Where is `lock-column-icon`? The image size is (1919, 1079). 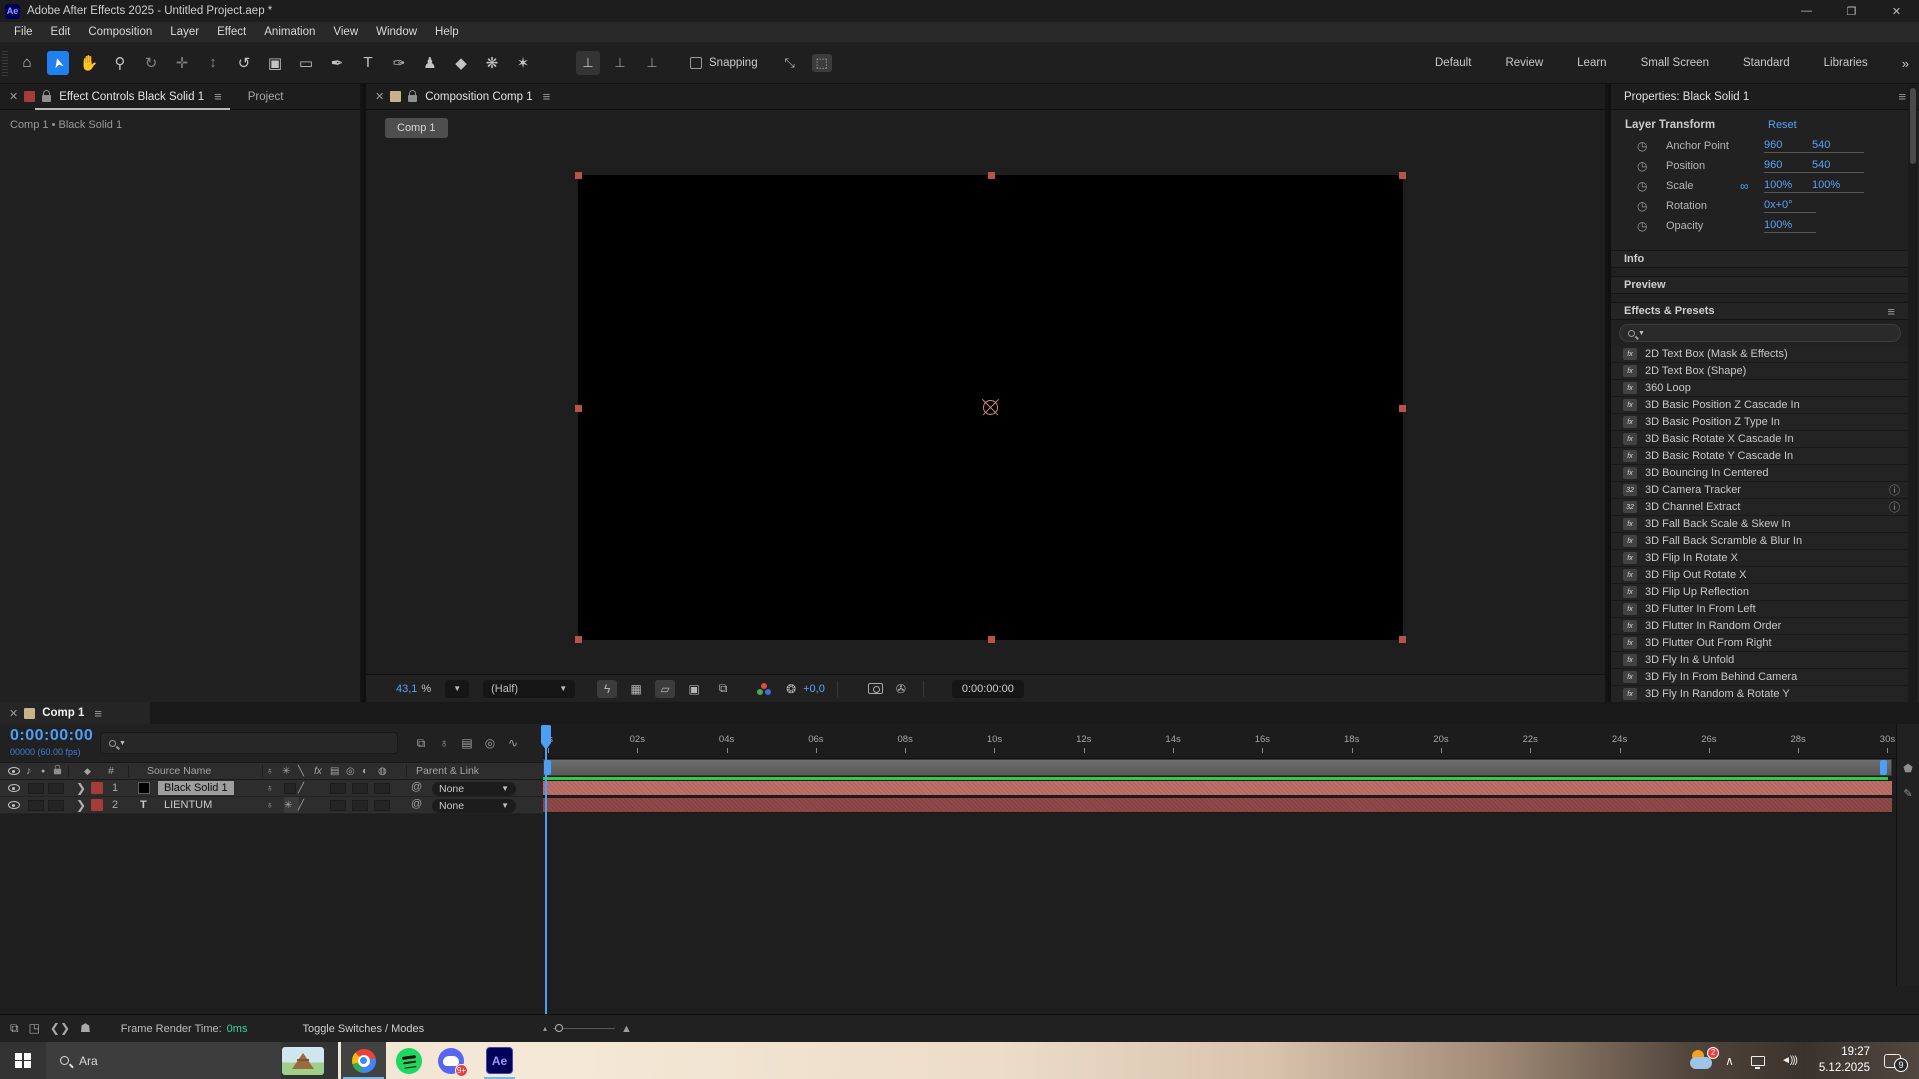
lock-column-icon is located at coordinates (57, 769).